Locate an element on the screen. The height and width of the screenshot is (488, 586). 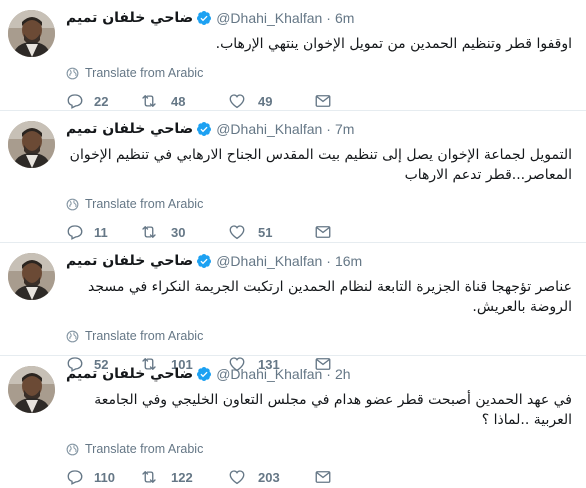
like-button: 49 is located at coordinates (271, 101).